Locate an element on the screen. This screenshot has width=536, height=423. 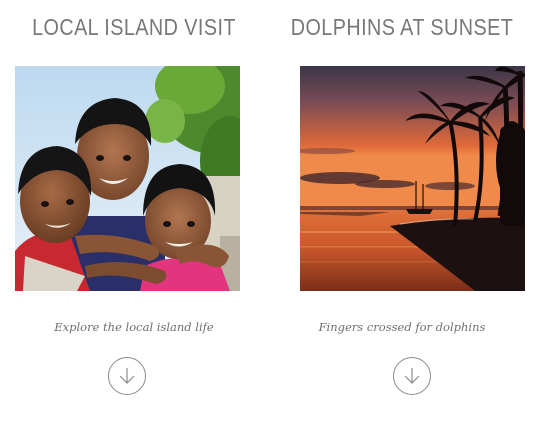
card-title: LOCAL ISLAND VISIT is located at coordinates (134, 27).